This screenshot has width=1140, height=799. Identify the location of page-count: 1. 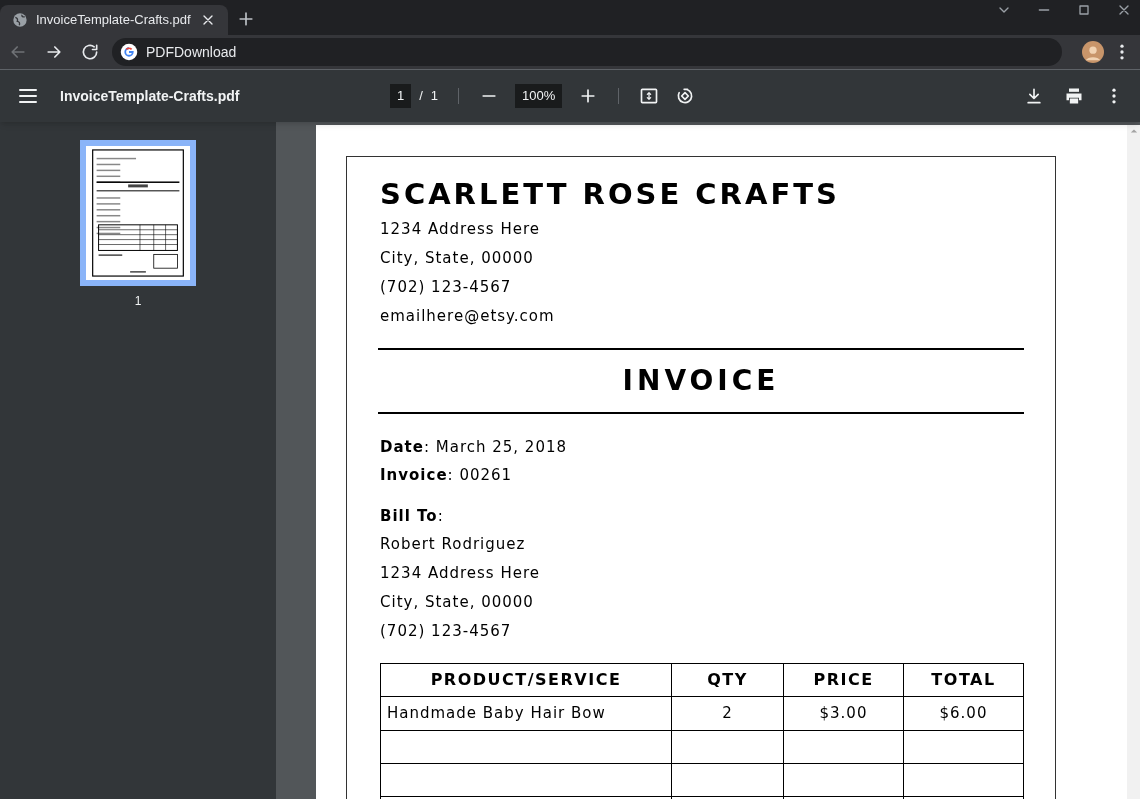
(434, 96).